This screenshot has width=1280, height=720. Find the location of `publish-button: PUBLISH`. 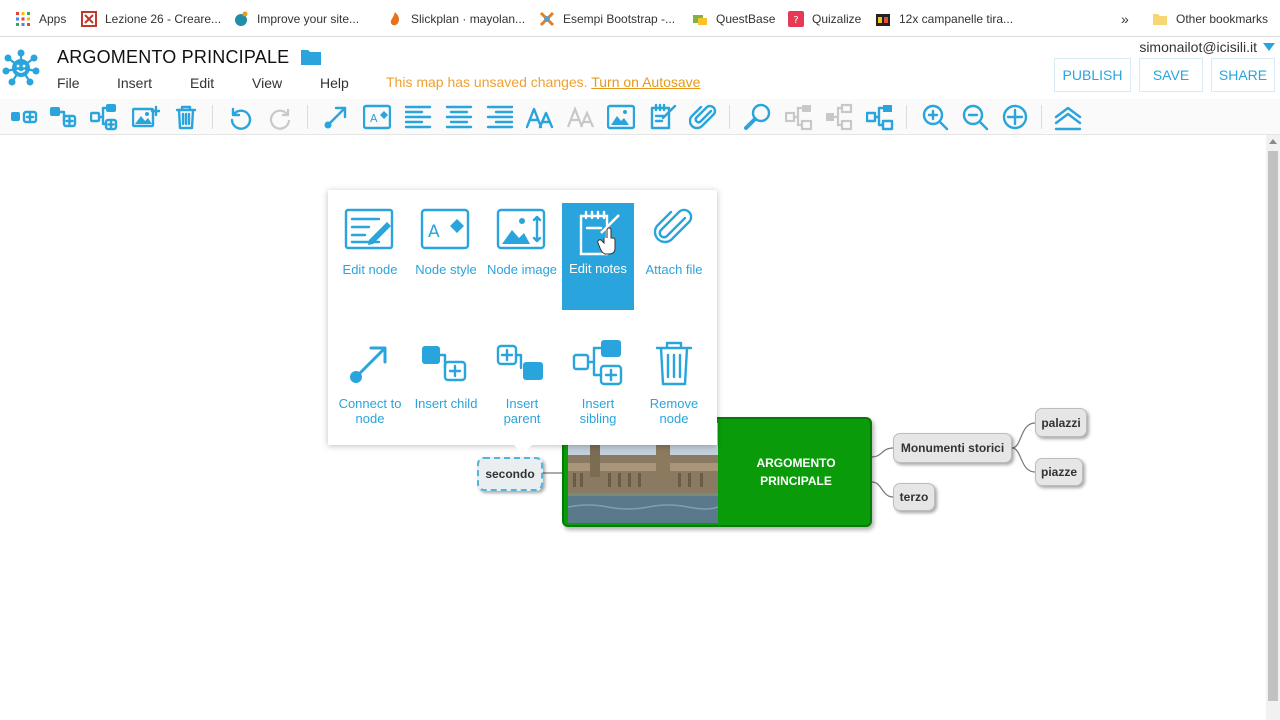

publish-button: PUBLISH is located at coordinates (1092, 75).